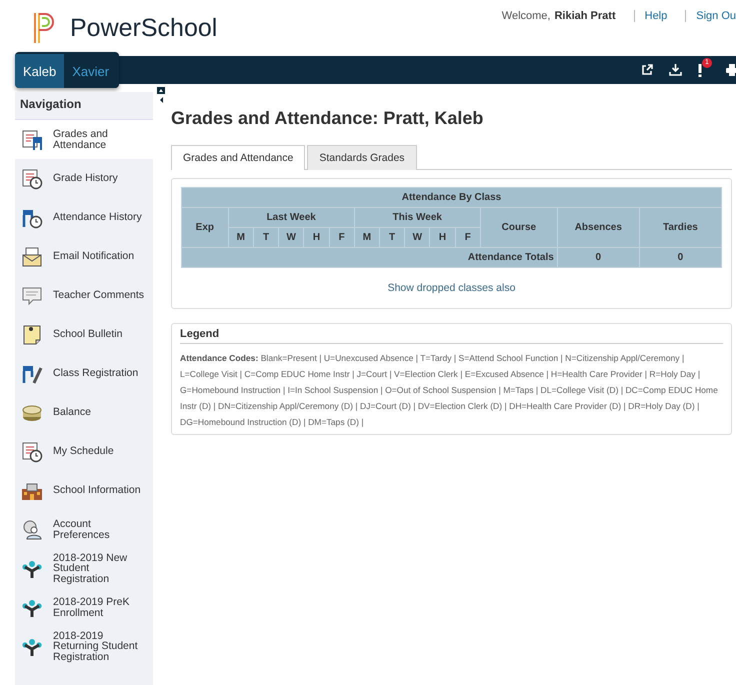 This screenshot has height=685, width=736. Describe the element at coordinates (32, 179) in the screenshot. I see `clock-document-icon` at that location.